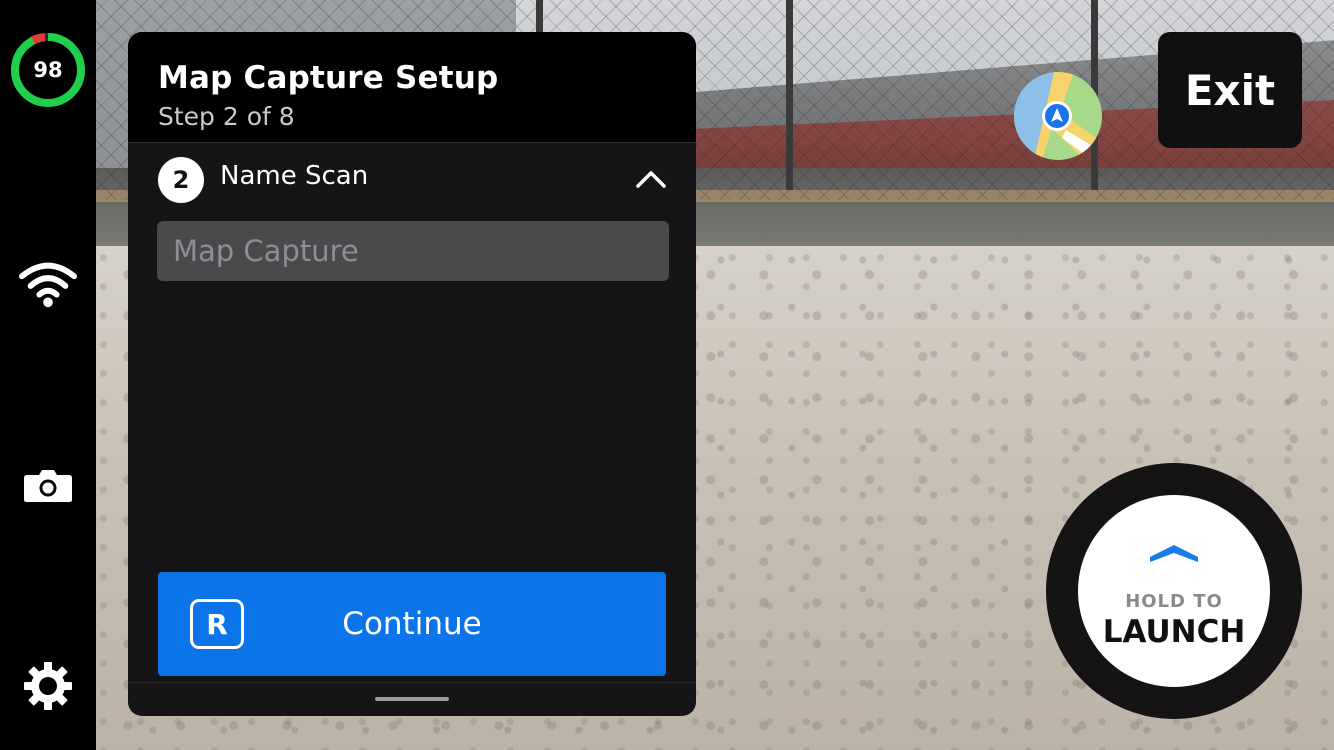  Describe the element at coordinates (789, 95) in the screenshot. I see `camera-fence-post` at that location.